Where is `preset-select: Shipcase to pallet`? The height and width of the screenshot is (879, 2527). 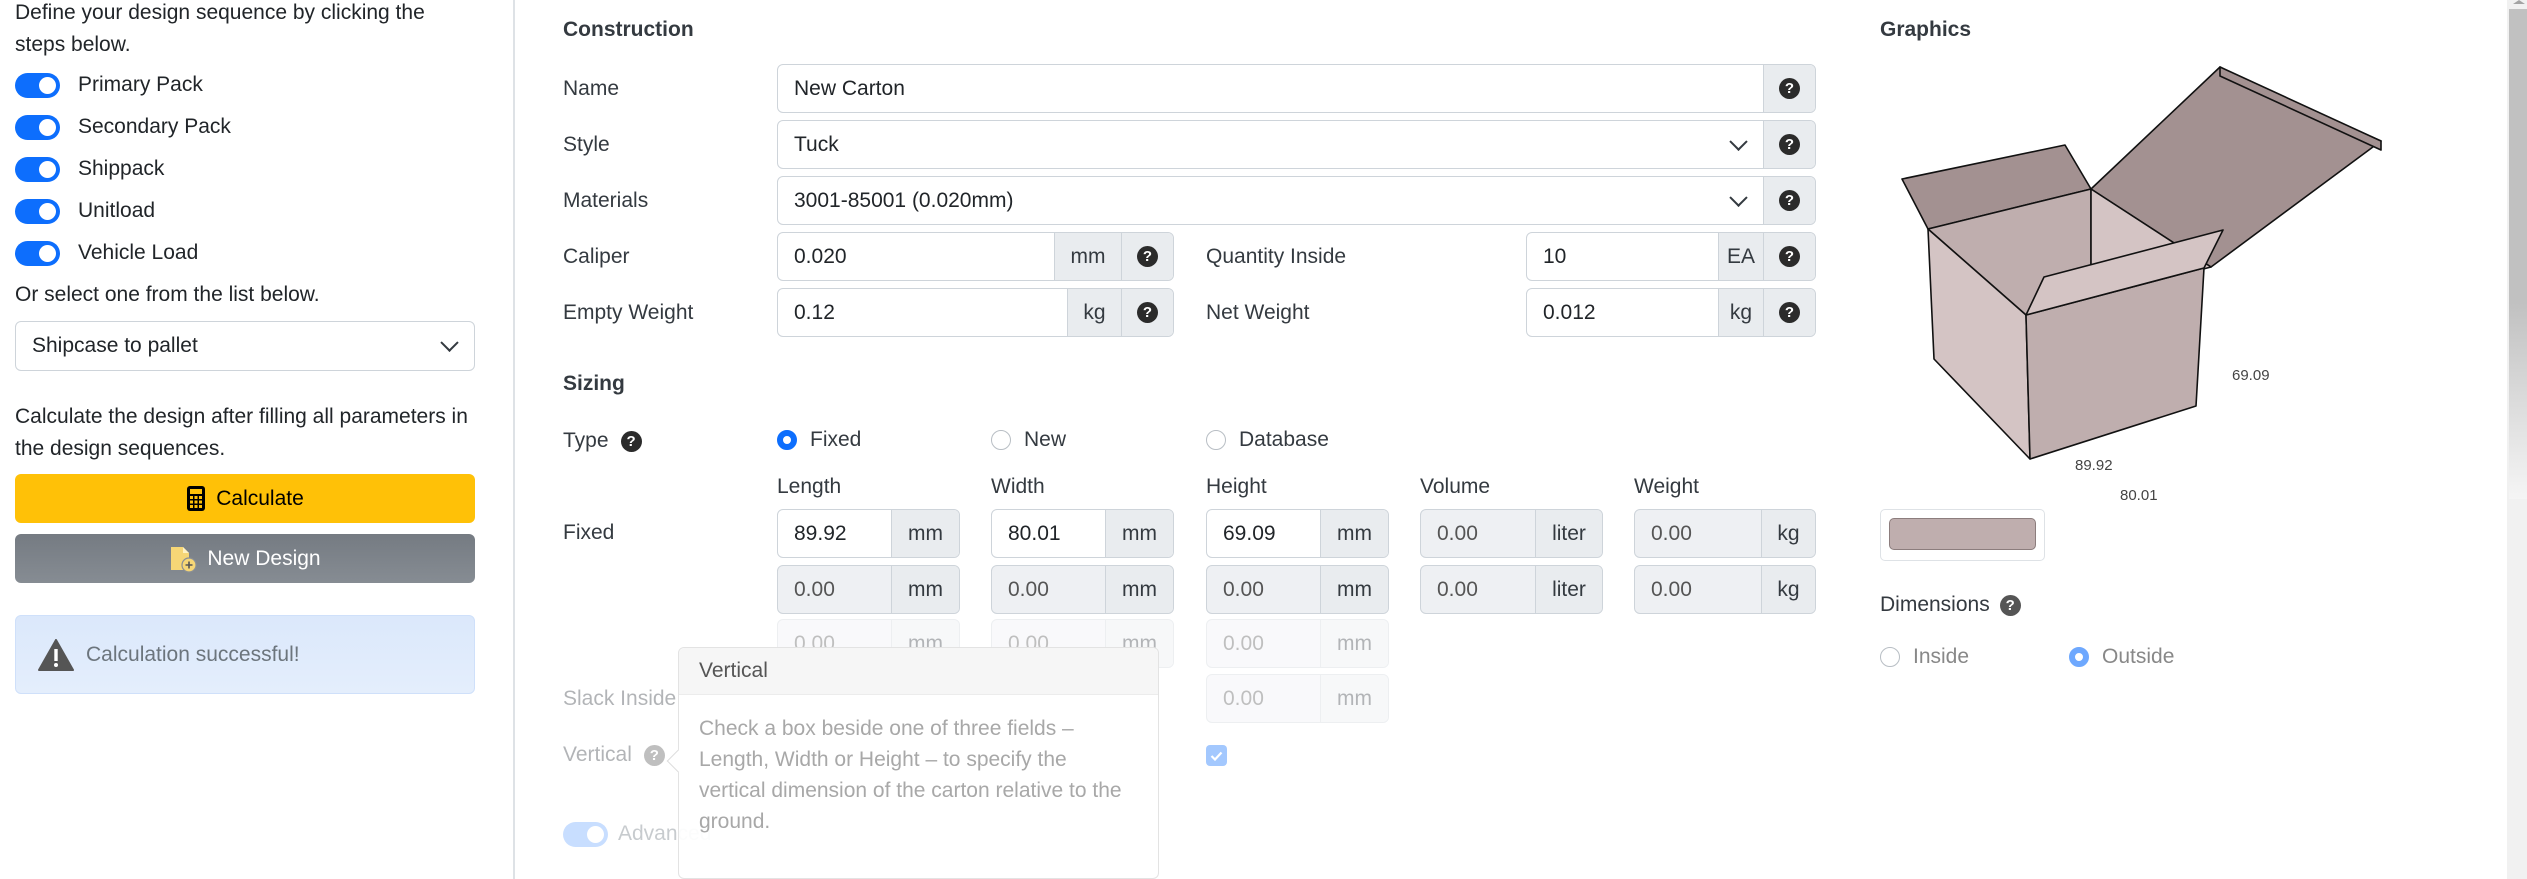 preset-select: Shipcase to pallet is located at coordinates (245, 346).